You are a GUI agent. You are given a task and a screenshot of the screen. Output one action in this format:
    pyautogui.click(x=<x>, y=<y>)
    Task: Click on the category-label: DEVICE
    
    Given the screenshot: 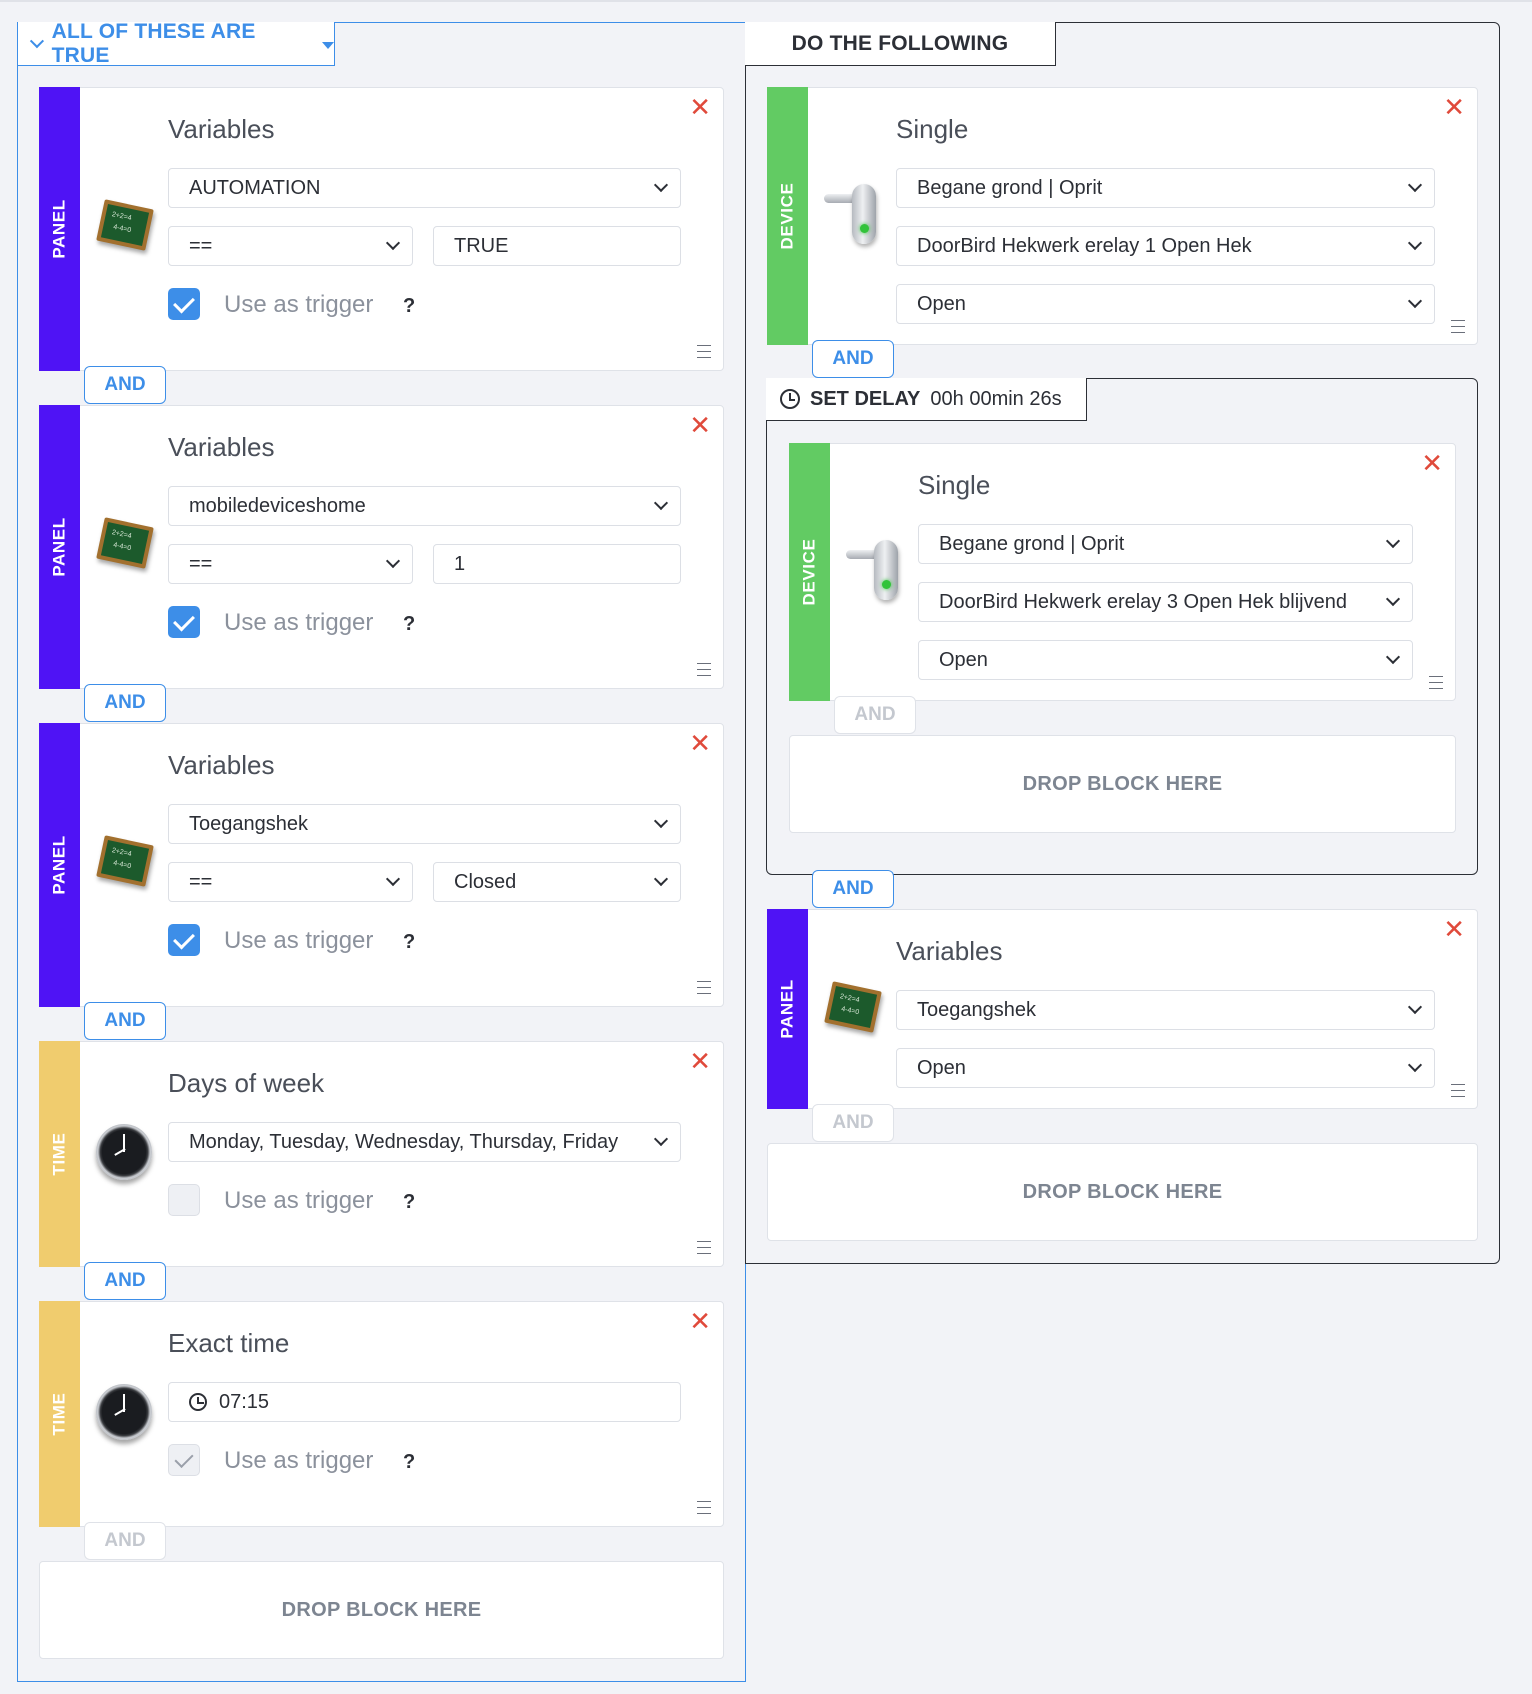 What is the action you would take?
    pyautogui.click(x=809, y=572)
    